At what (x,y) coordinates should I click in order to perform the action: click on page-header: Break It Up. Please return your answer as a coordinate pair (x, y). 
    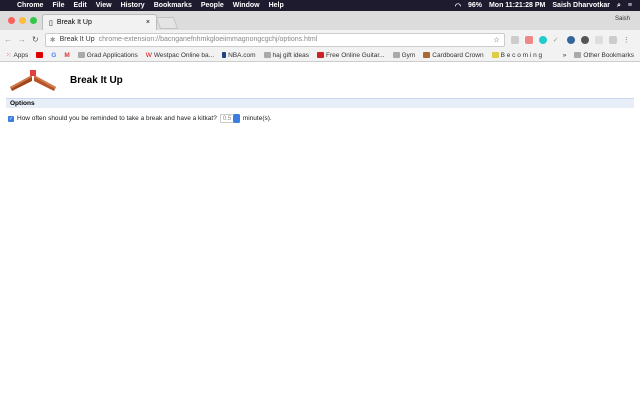
    Looking at the image, I should click on (320, 80).